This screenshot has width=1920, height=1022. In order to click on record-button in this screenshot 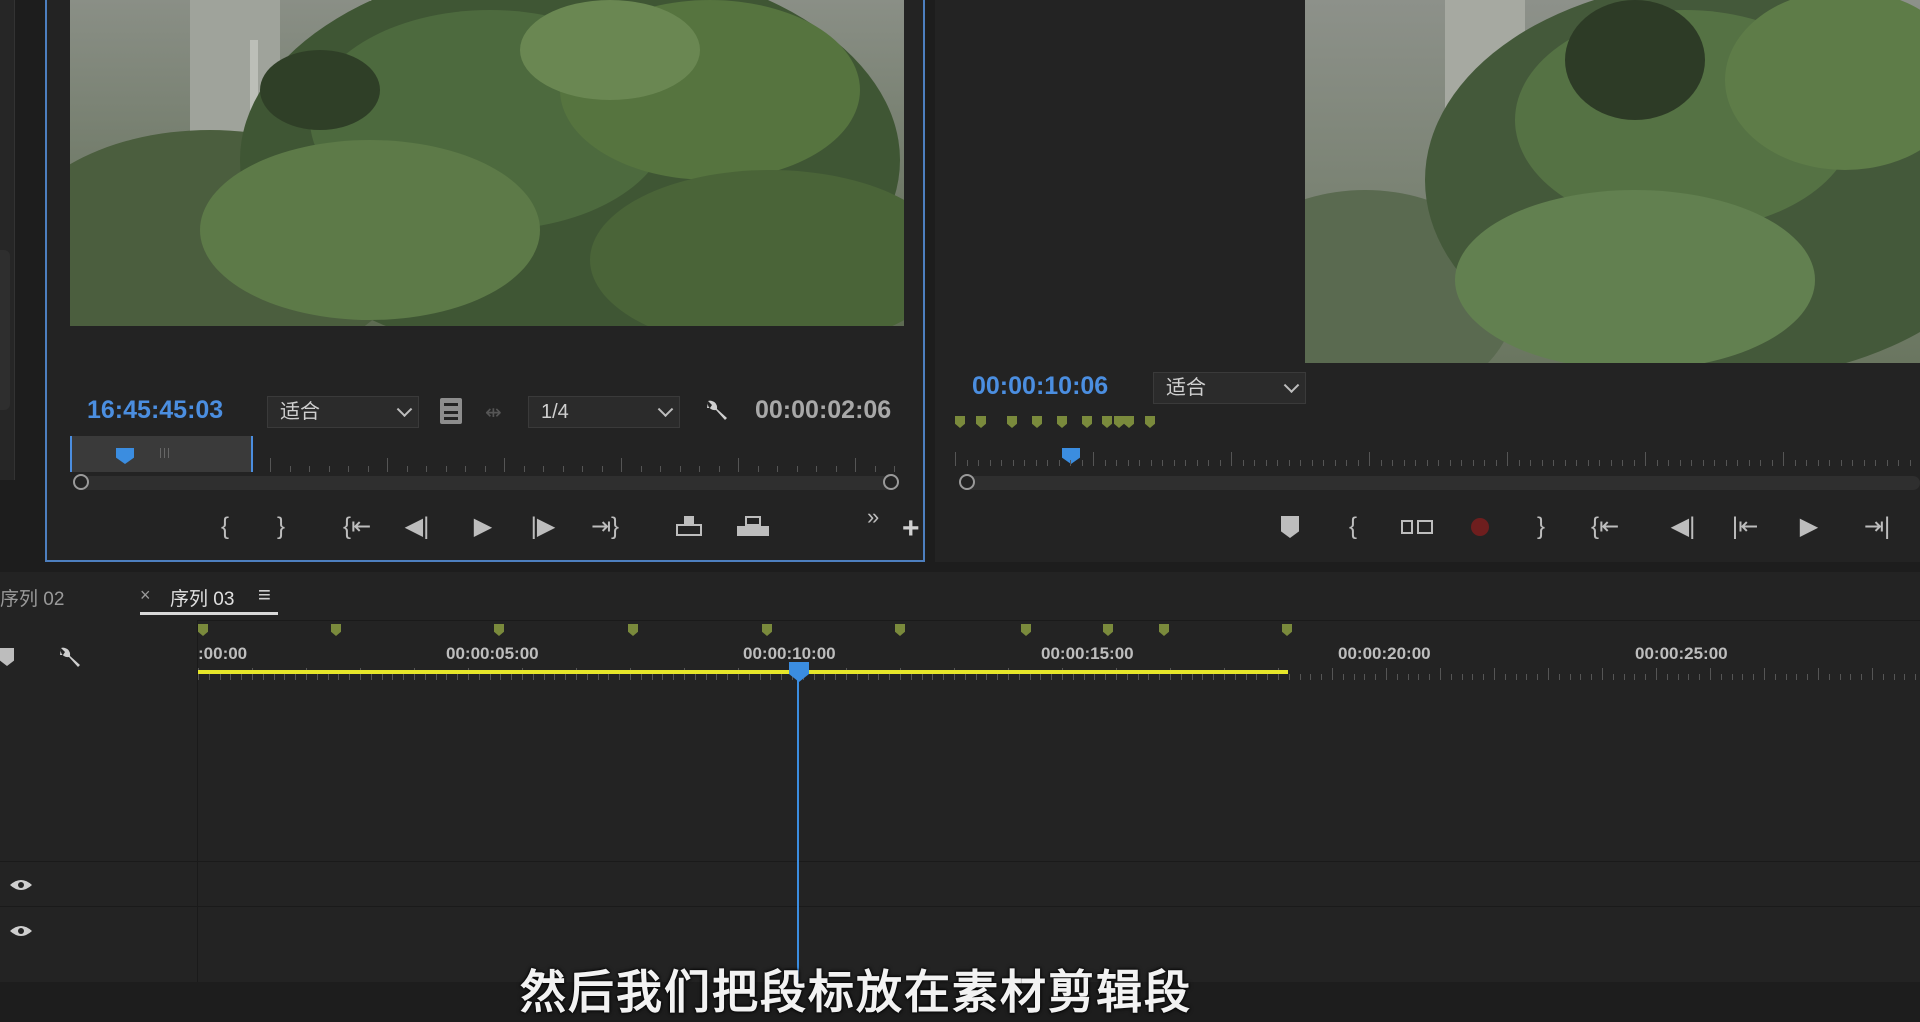, I will do `click(1480, 527)`.